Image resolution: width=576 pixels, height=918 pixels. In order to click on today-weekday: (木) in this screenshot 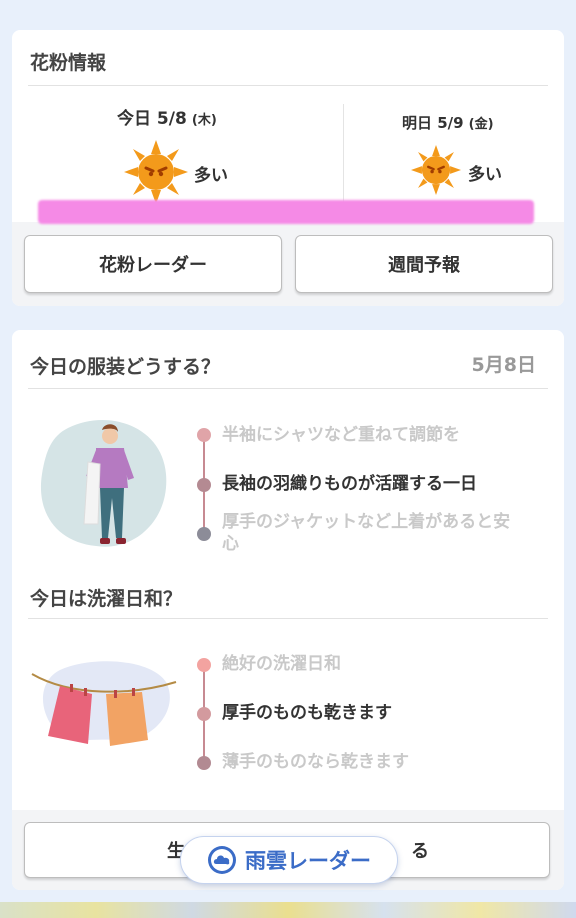, I will do `click(204, 120)`.